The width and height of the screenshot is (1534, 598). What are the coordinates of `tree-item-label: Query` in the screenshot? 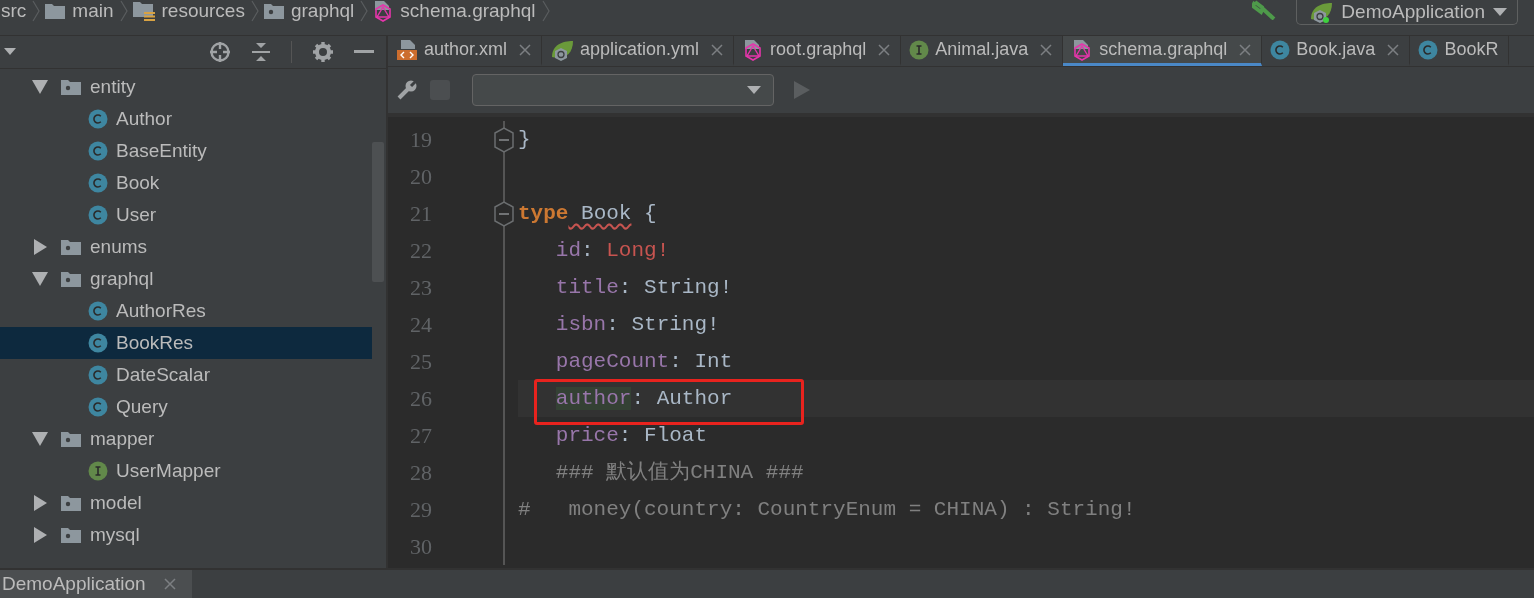 It's located at (142, 407).